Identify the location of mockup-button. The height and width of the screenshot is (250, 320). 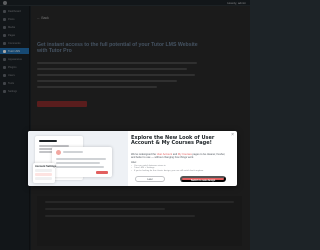
(102, 172).